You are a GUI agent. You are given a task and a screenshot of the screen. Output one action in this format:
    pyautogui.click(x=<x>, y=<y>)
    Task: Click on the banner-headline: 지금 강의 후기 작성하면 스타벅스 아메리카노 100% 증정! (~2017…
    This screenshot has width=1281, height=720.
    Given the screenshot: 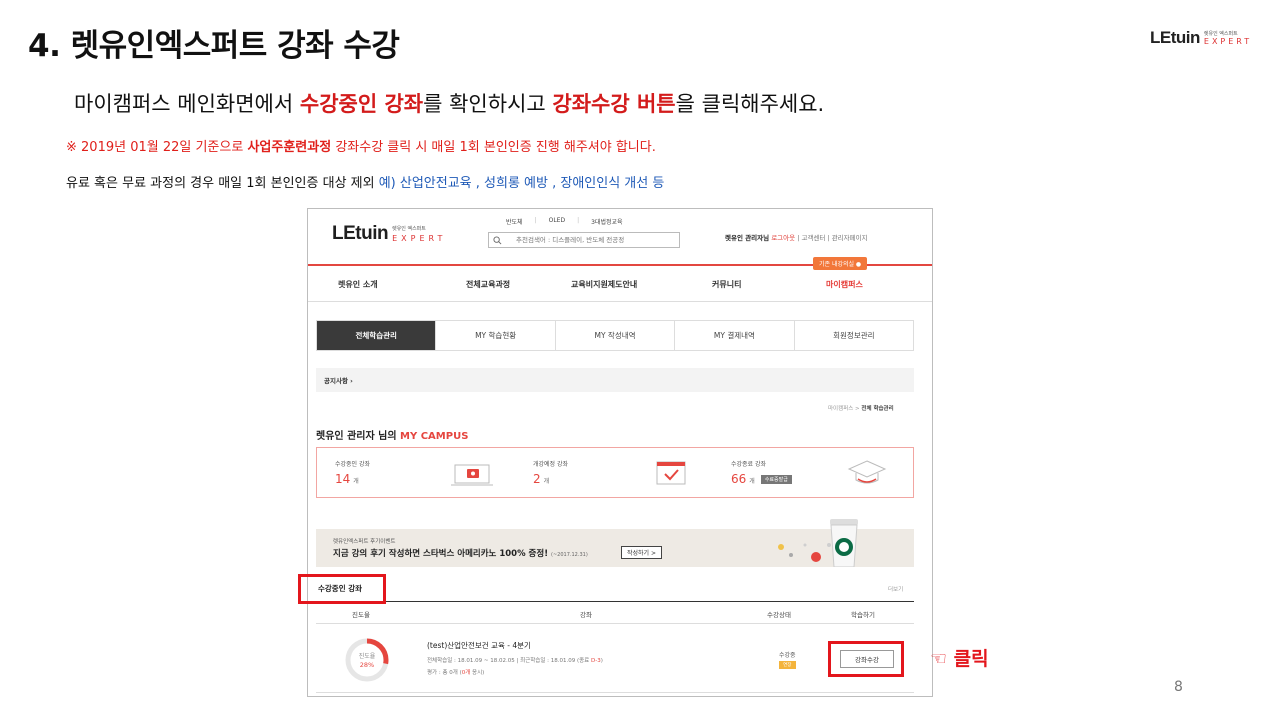 What is the action you would take?
    pyautogui.click(x=460, y=553)
    